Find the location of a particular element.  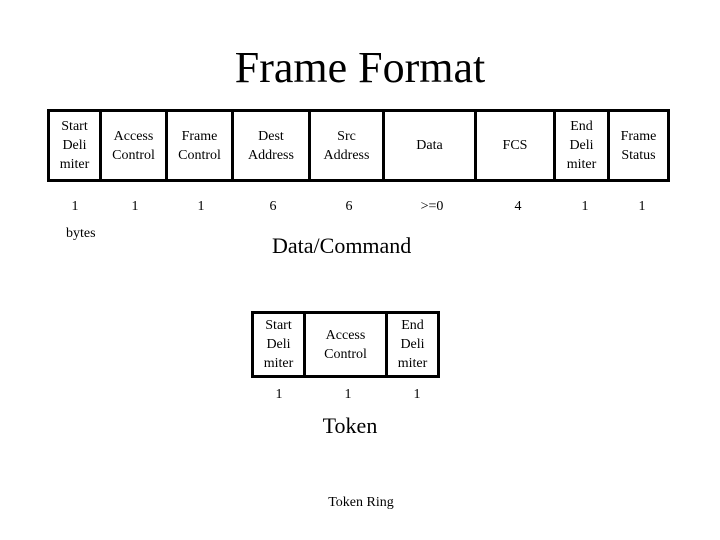

field-fcs: FCS is located at coordinates (515, 145).